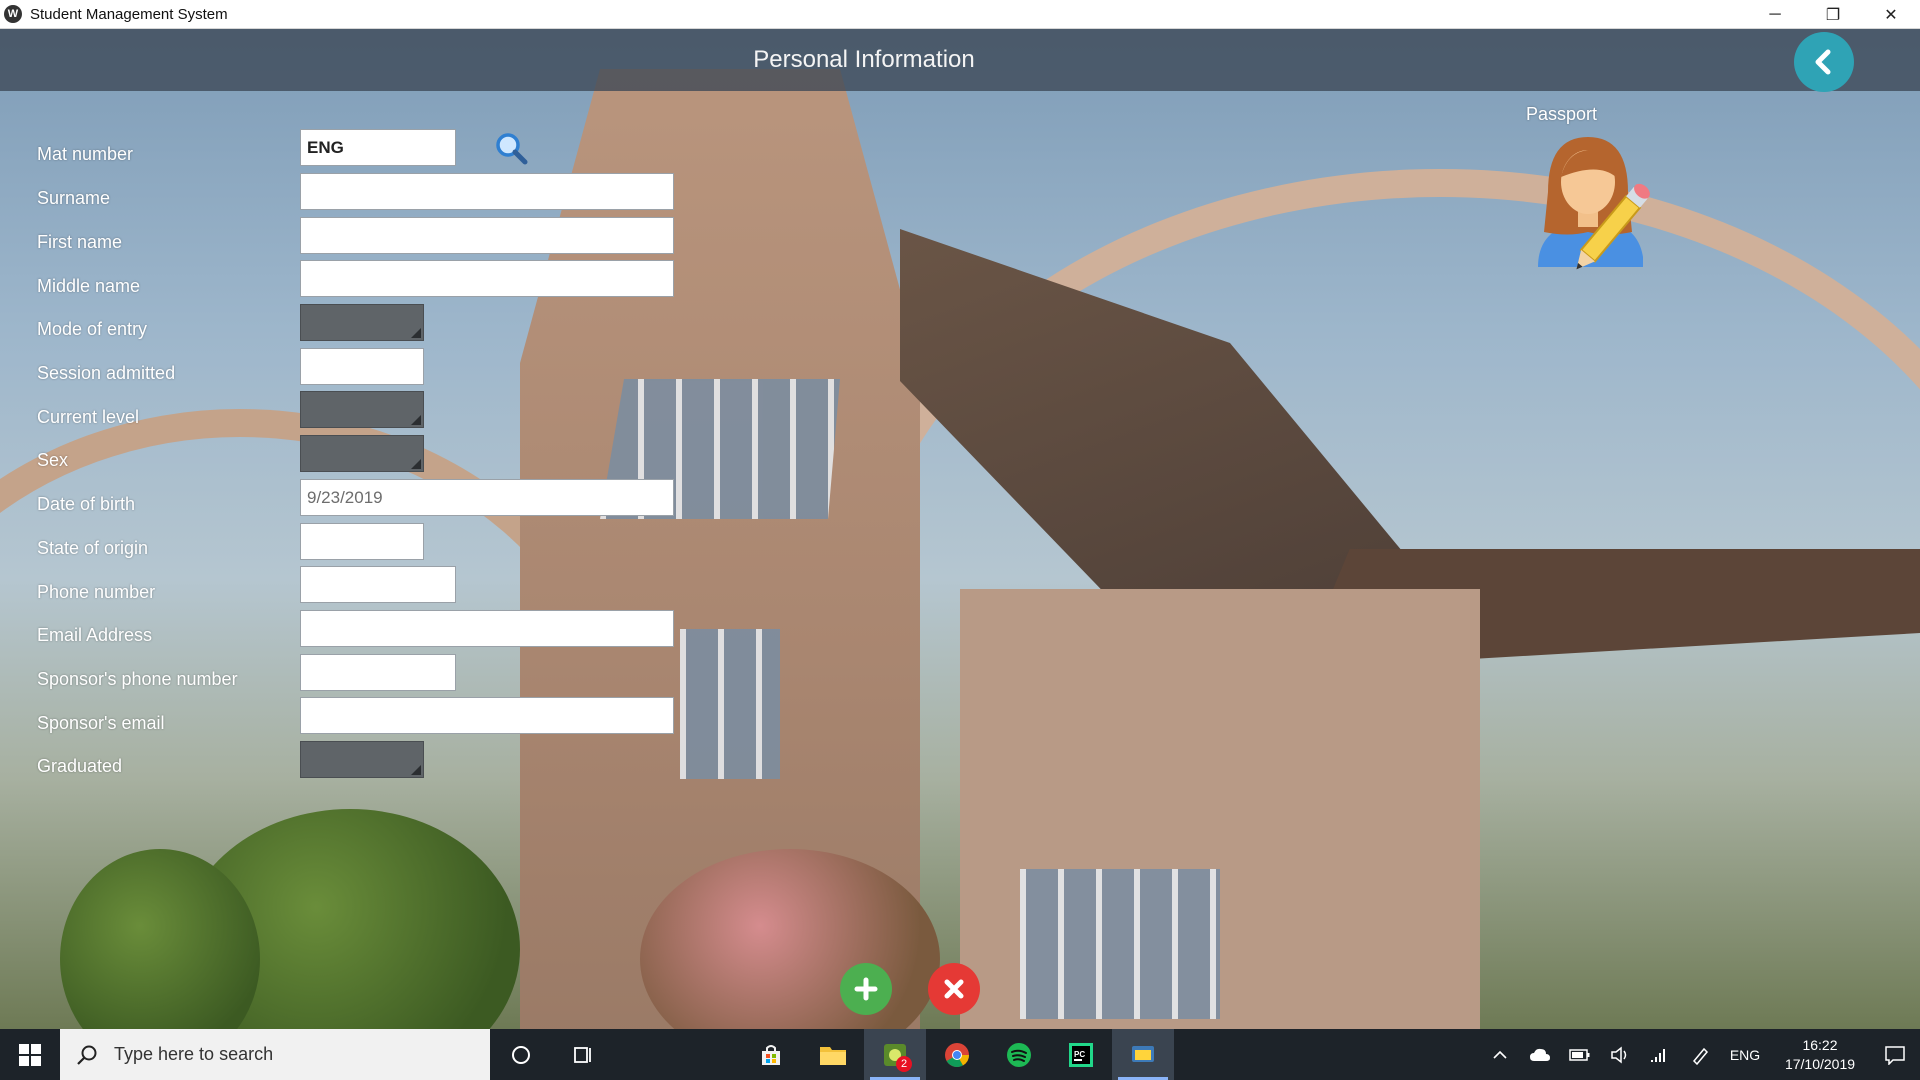 Image resolution: width=1920 pixels, height=1080 pixels. I want to click on date-of-birth-label: Date of birth, so click(86, 504).